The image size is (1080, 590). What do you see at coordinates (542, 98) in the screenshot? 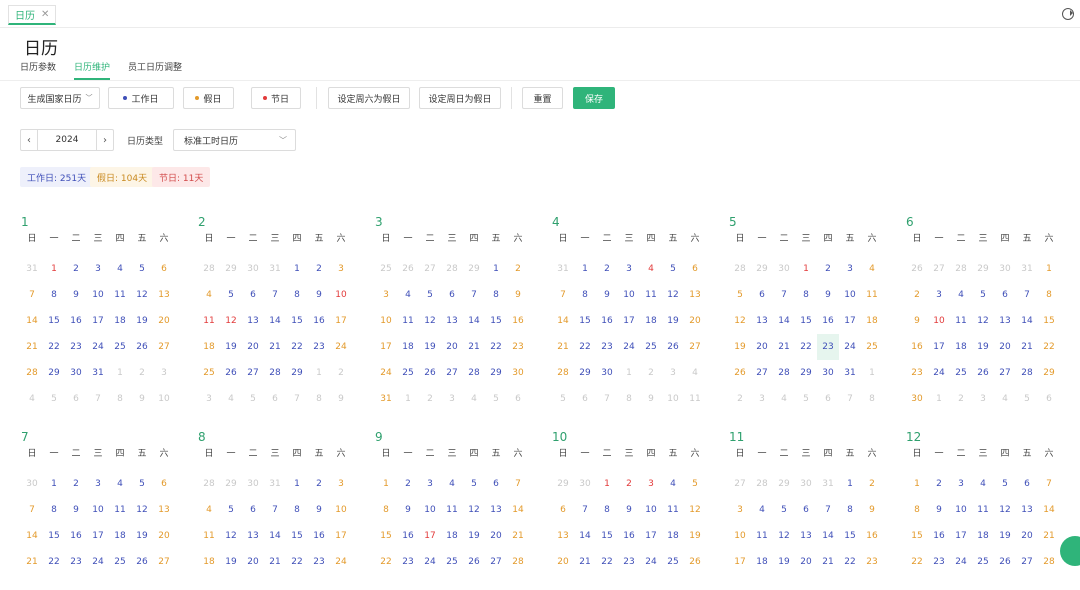
I see `reset-button: 重置` at bounding box center [542, 98].